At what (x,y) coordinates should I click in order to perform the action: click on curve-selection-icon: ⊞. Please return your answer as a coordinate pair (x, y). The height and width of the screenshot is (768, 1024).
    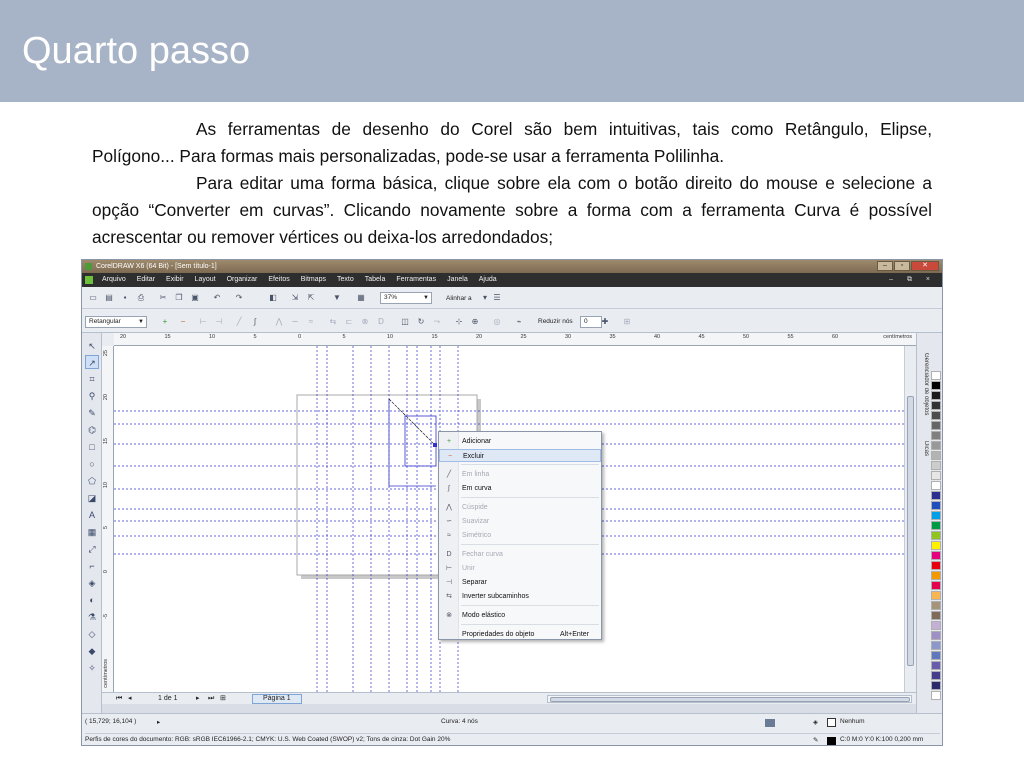
    Looking at the image, I should click on (627, 322).